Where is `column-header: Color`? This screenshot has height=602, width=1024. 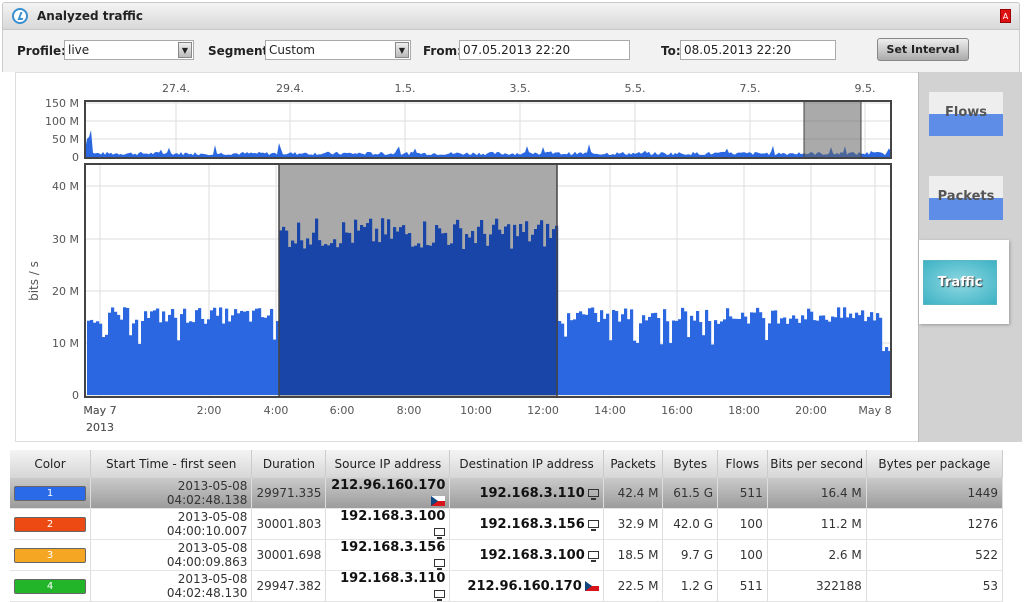 column-header: Color is located at coordinates (50, 464).